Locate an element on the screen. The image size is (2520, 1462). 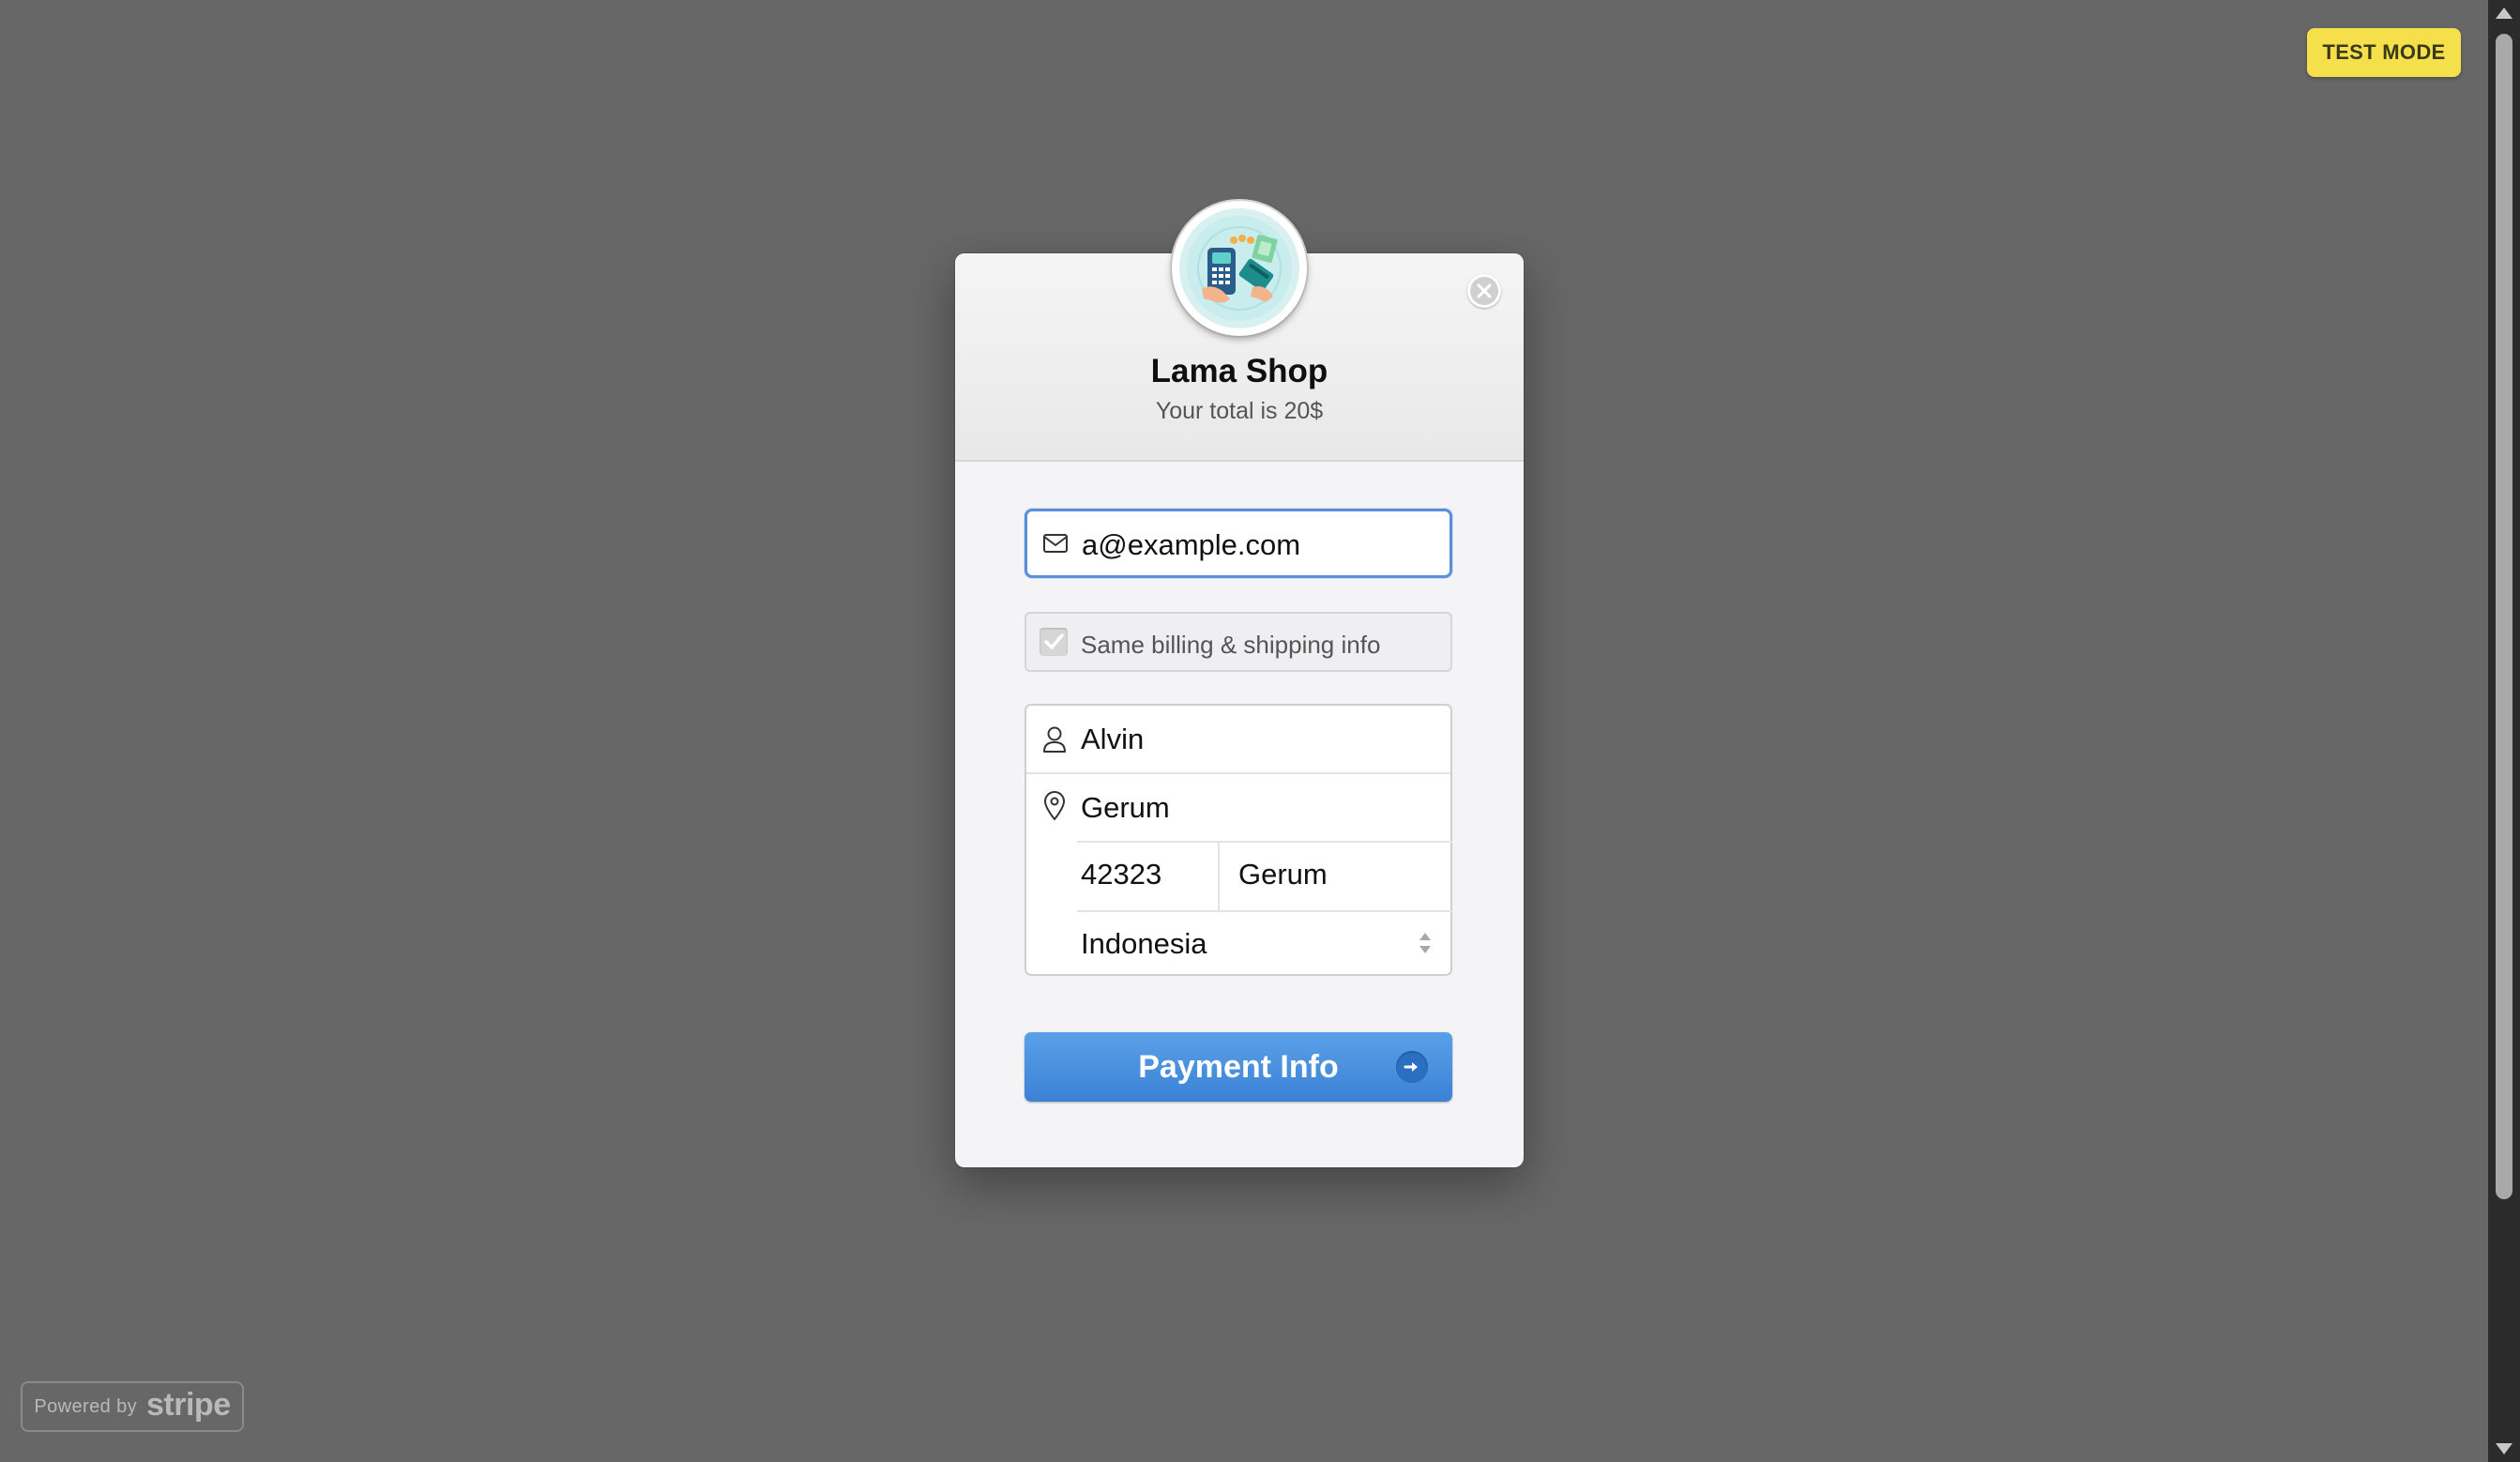
same-info-checkbox is located at coordinates (1054, 642).